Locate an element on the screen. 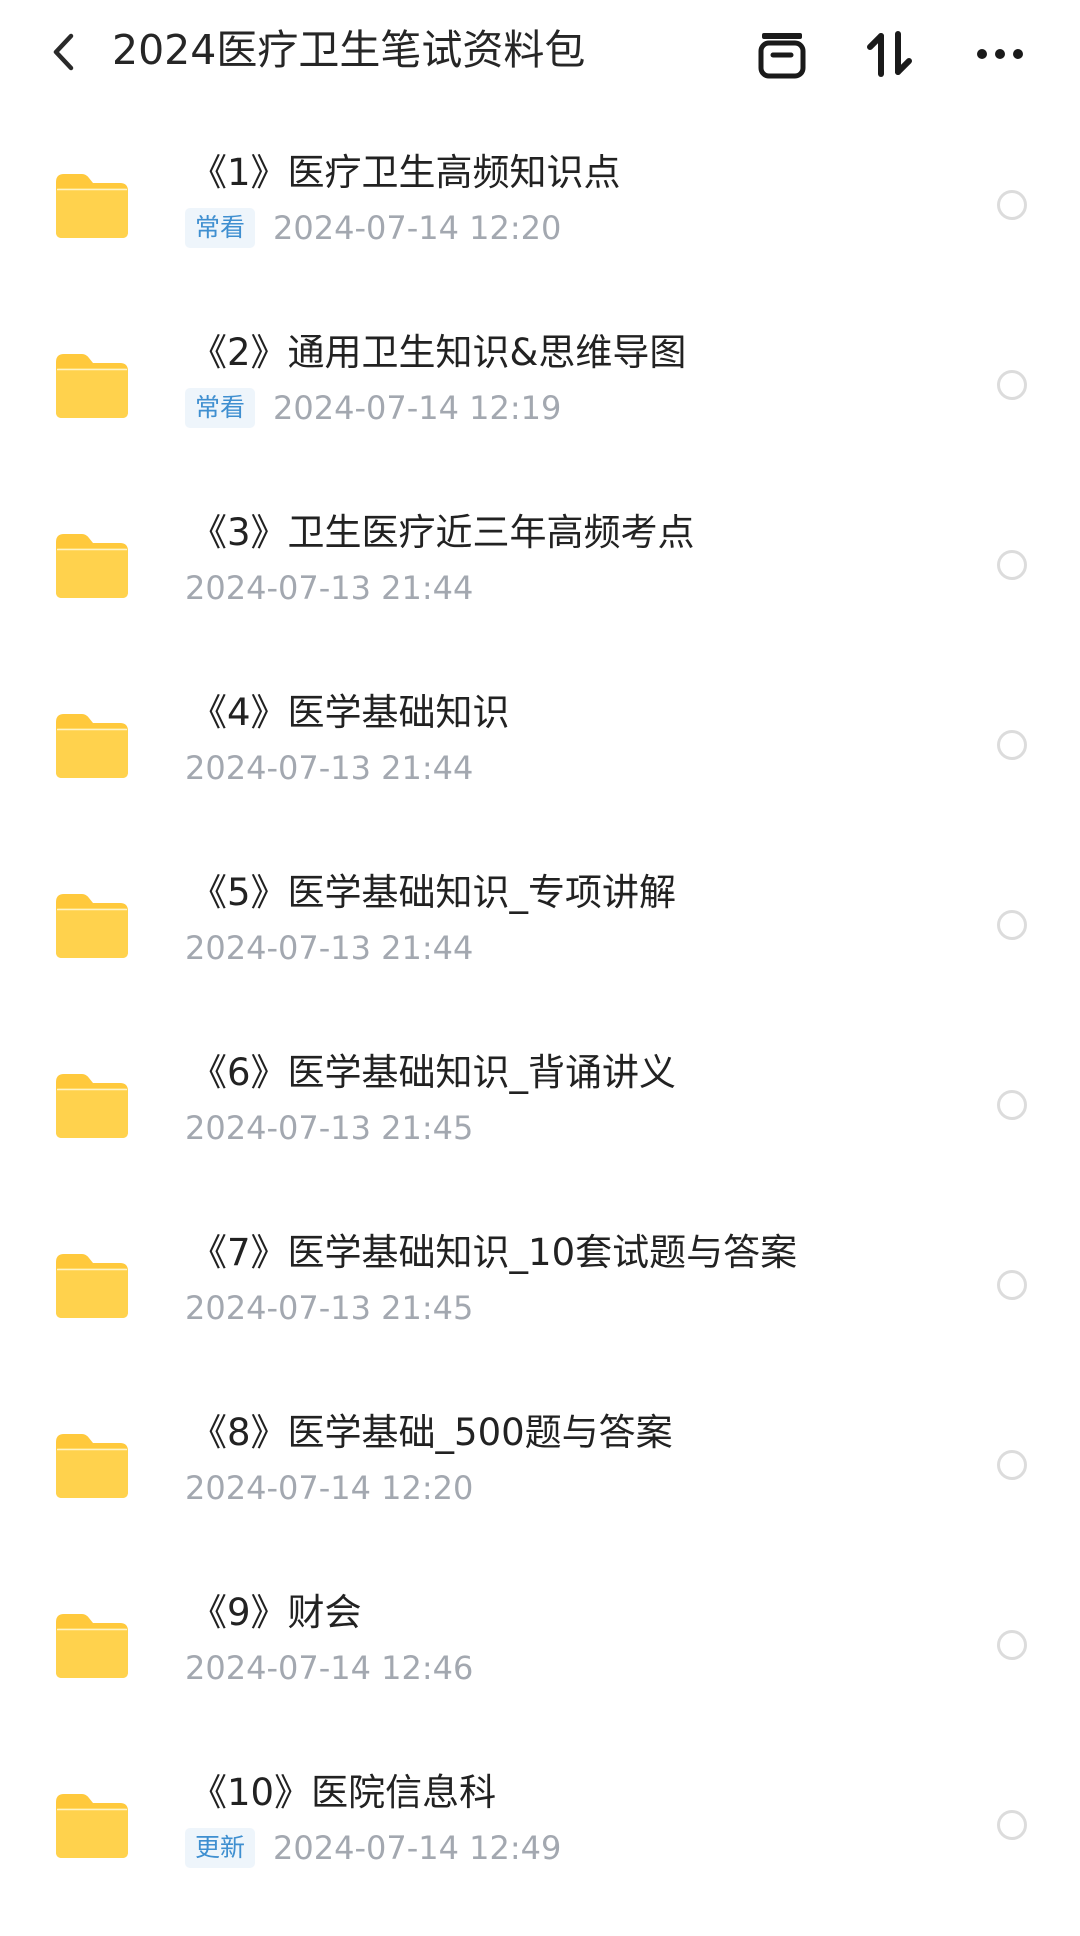  folder-row: 《5》医学基础知识_专项讲解 2024-07-13 21:44 is located at coordinates (540, 938).